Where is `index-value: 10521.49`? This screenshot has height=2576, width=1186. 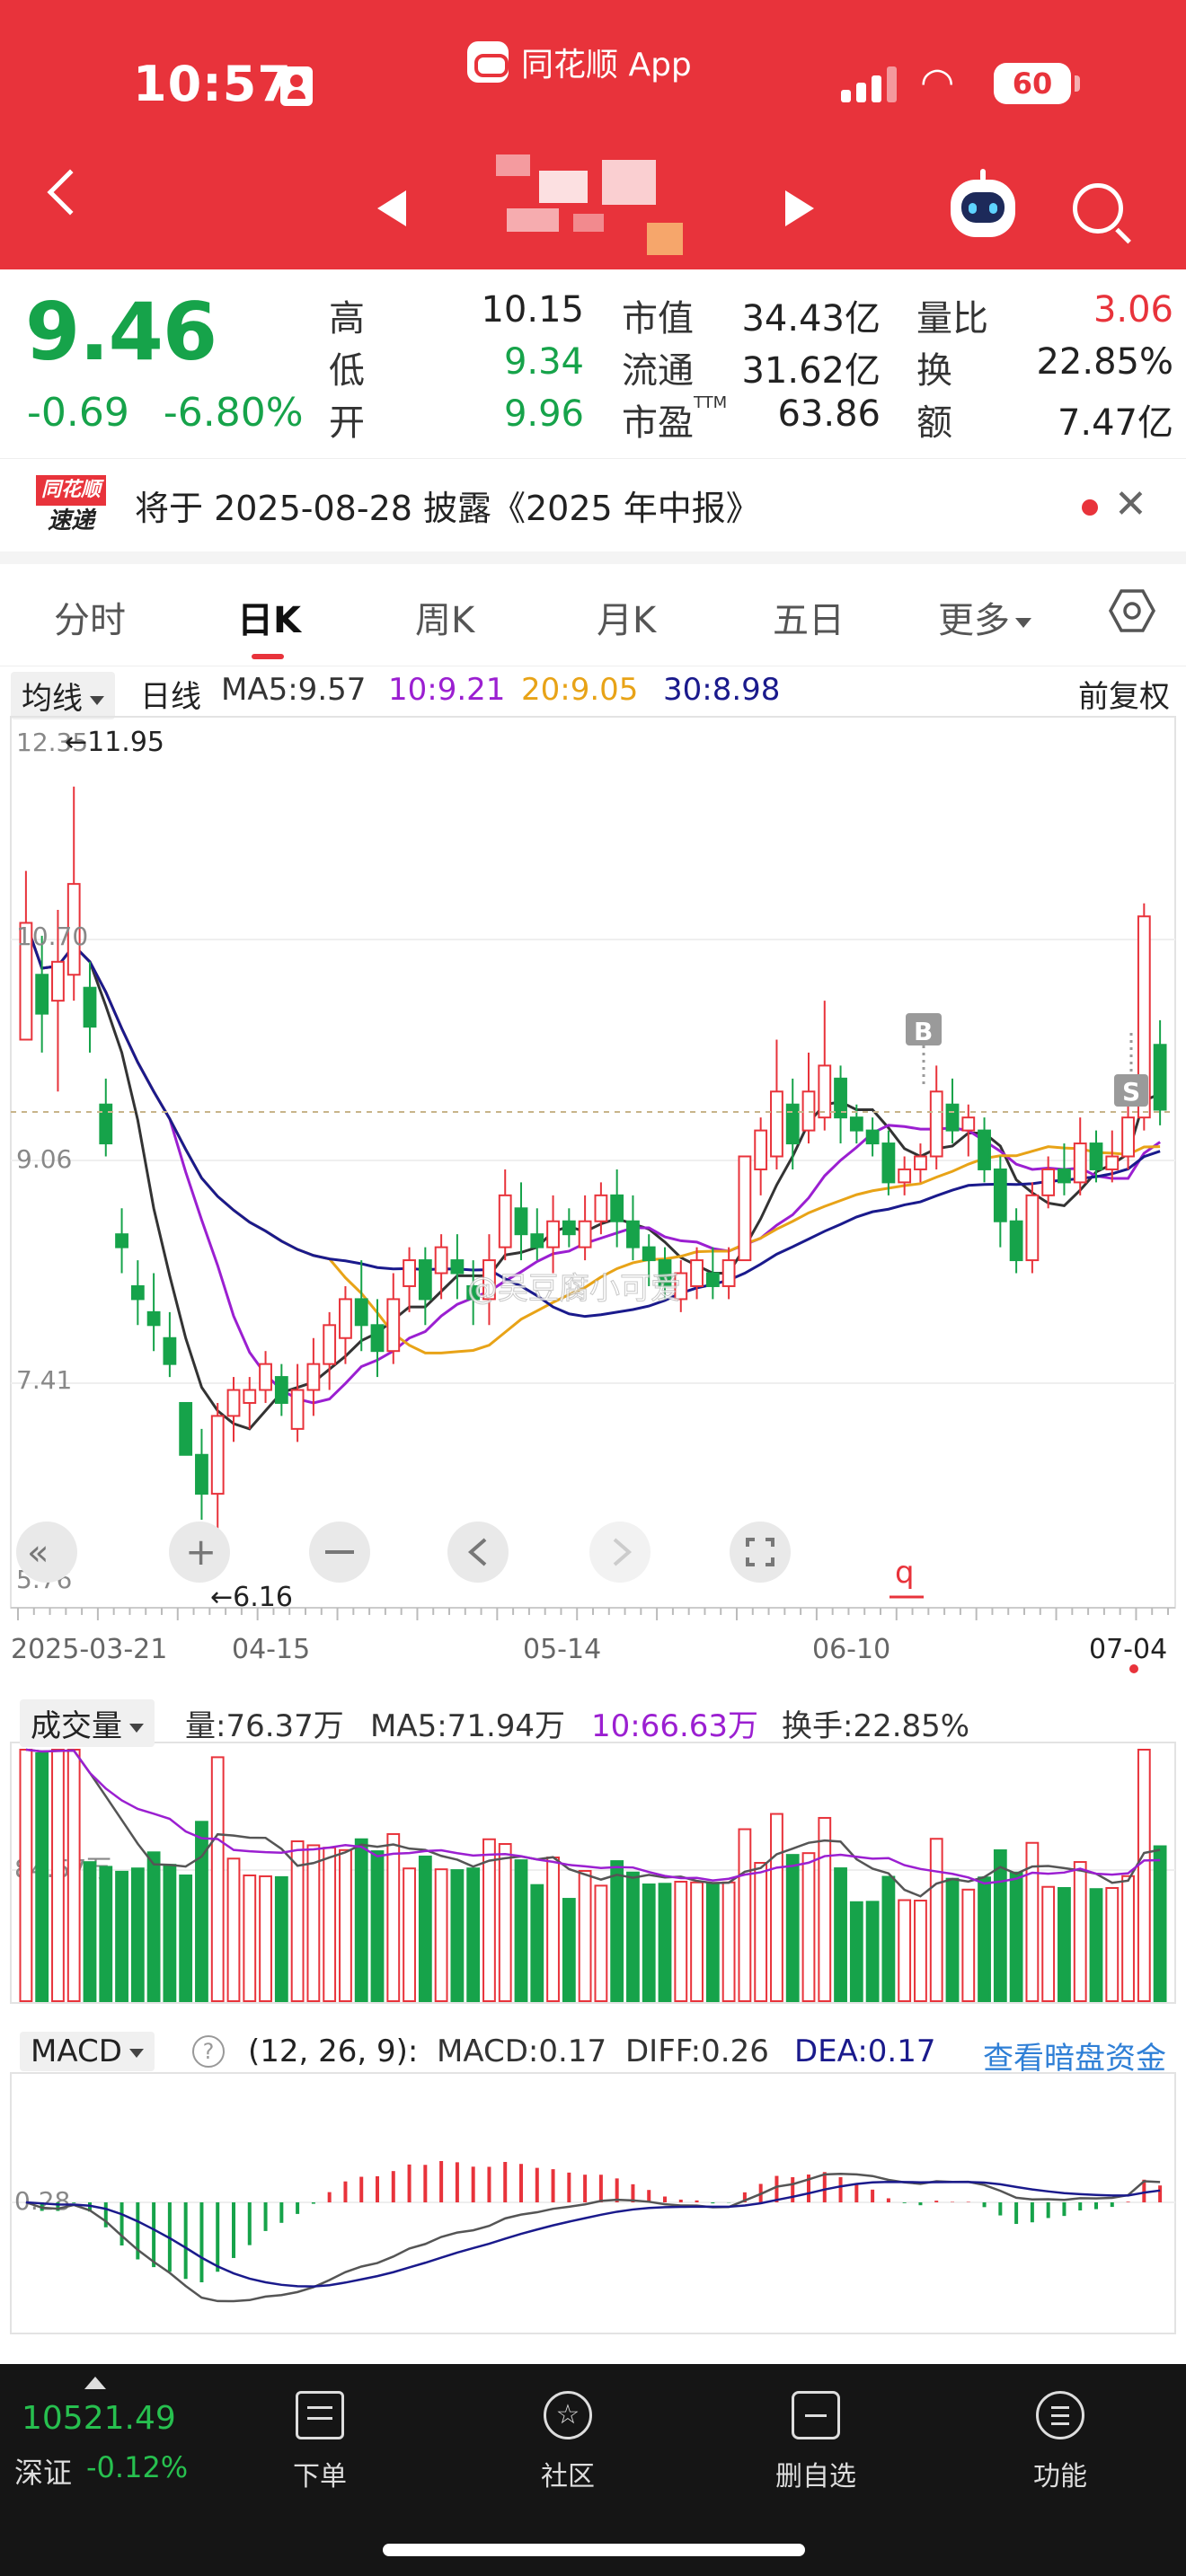
index-value: 10521.49 is located at coordinates (99, 2418).